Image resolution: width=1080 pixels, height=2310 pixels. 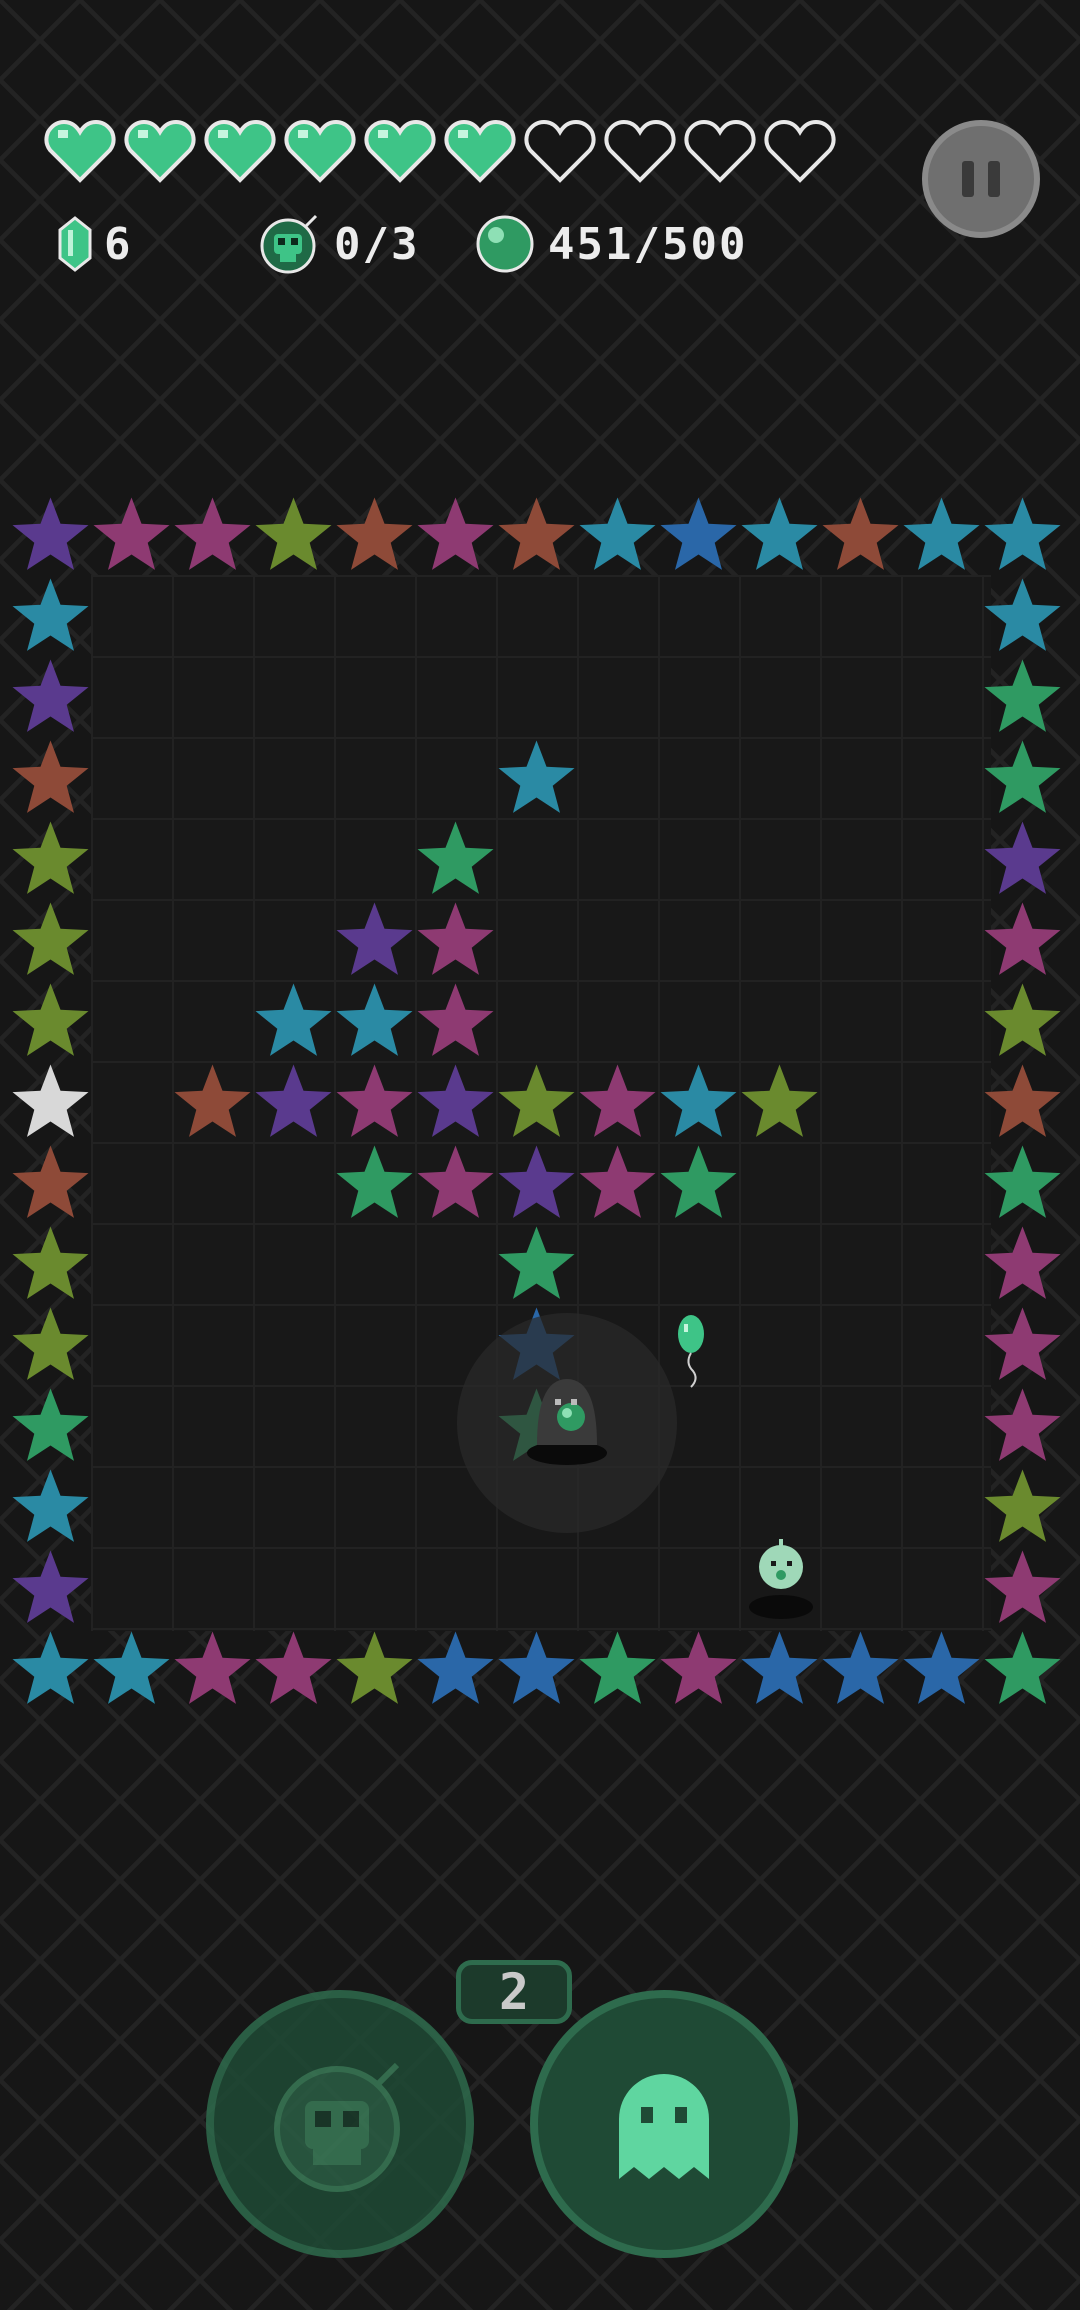 I want to click on skull-counter: 0/3, so click(x=338, y=244).